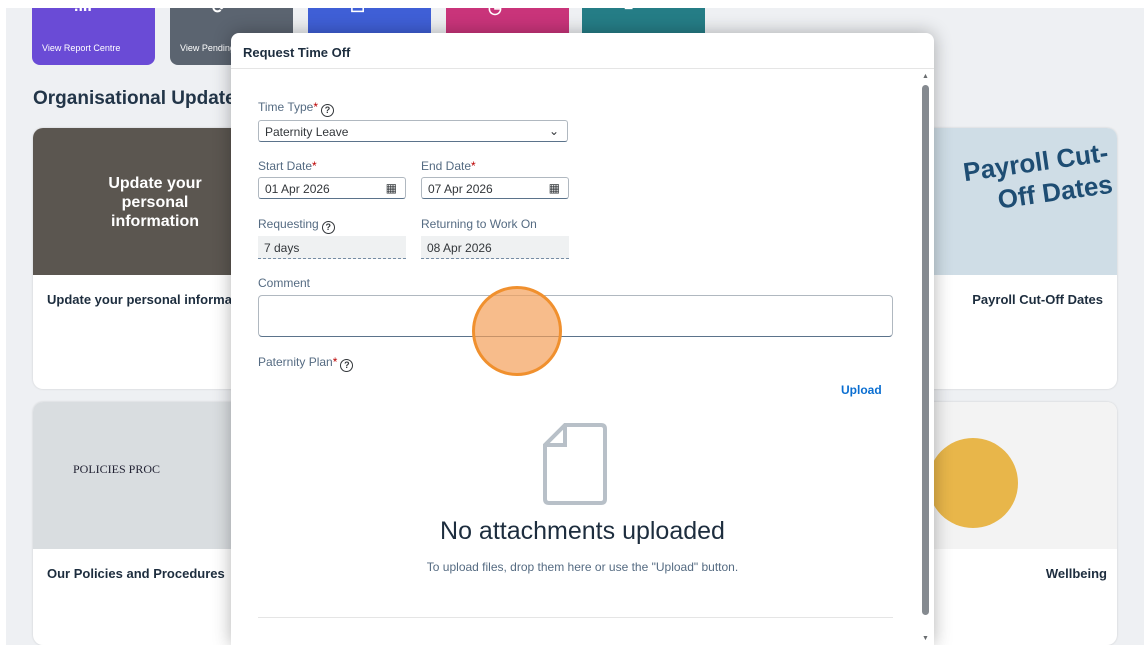 This screenshot has width=1147, height=645. I want to click on returning-value: 08 Apr 2026, so click(495, 247).